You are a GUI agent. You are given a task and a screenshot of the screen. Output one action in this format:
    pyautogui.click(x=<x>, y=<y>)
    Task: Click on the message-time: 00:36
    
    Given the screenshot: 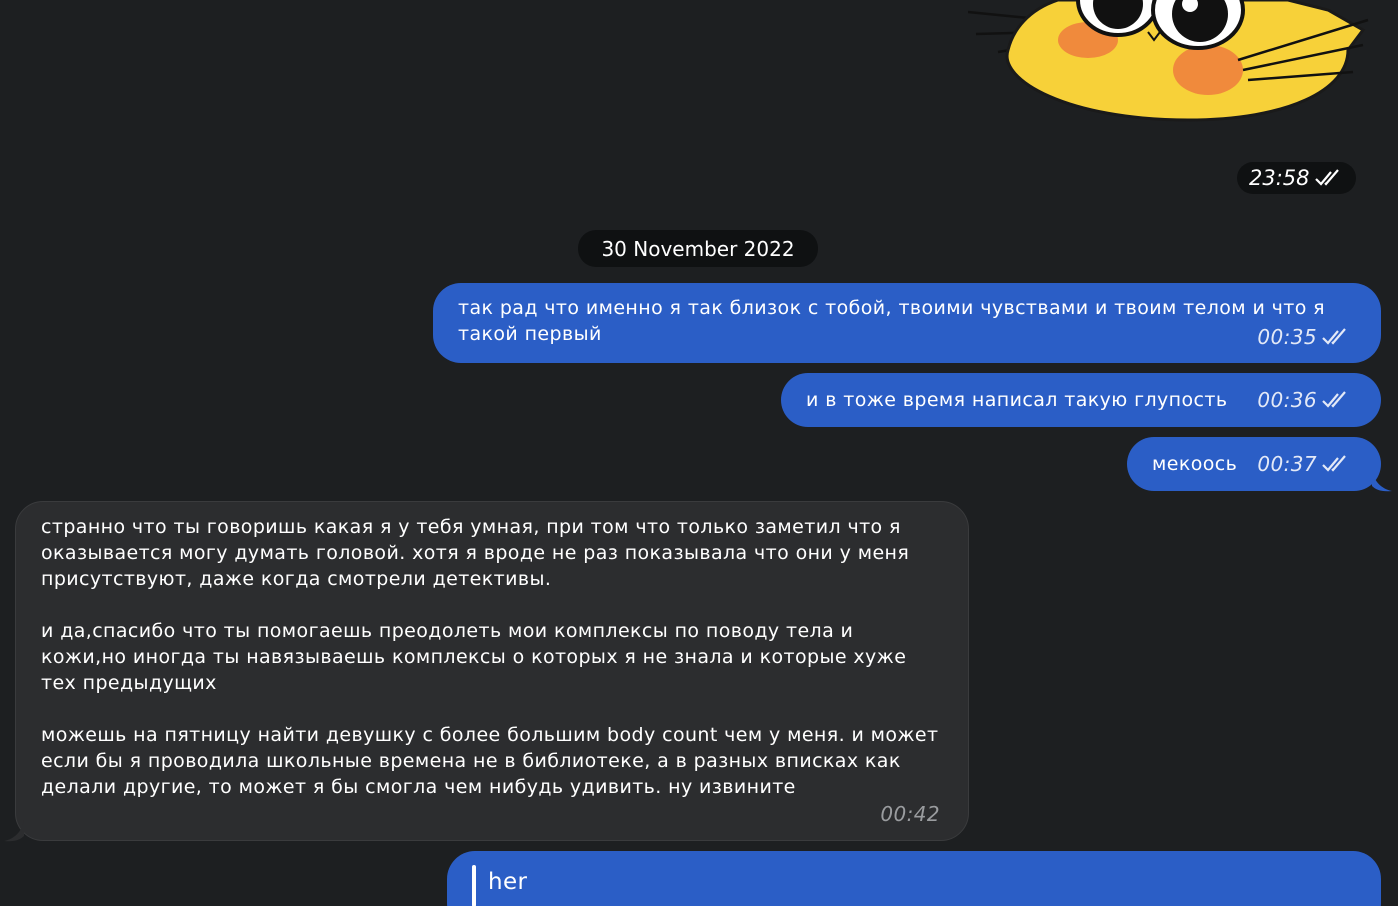 What is the action you would take?
    pyautogui.click(x=1287, y=400)
    